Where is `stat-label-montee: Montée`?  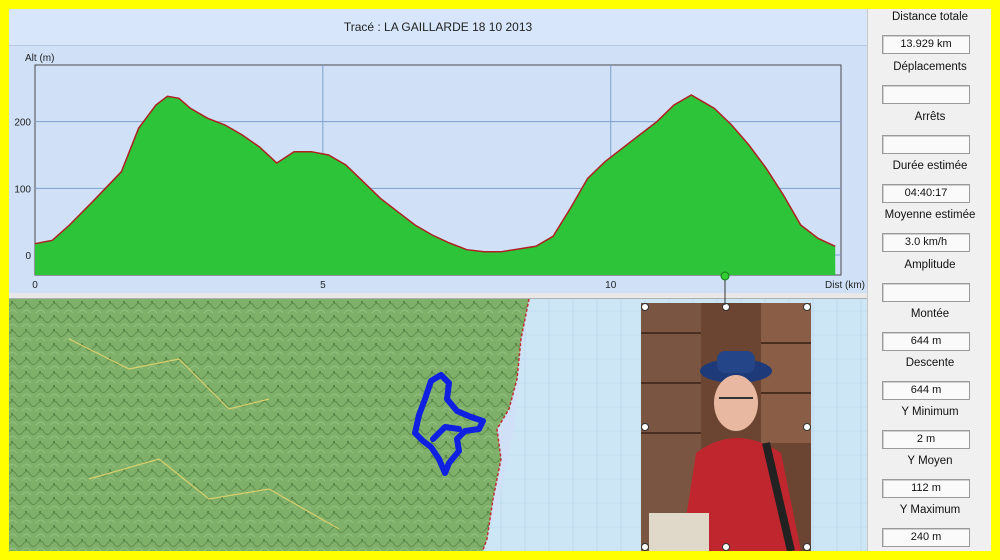 stat-label-montee: Montée is located at coordinates (930, 314).